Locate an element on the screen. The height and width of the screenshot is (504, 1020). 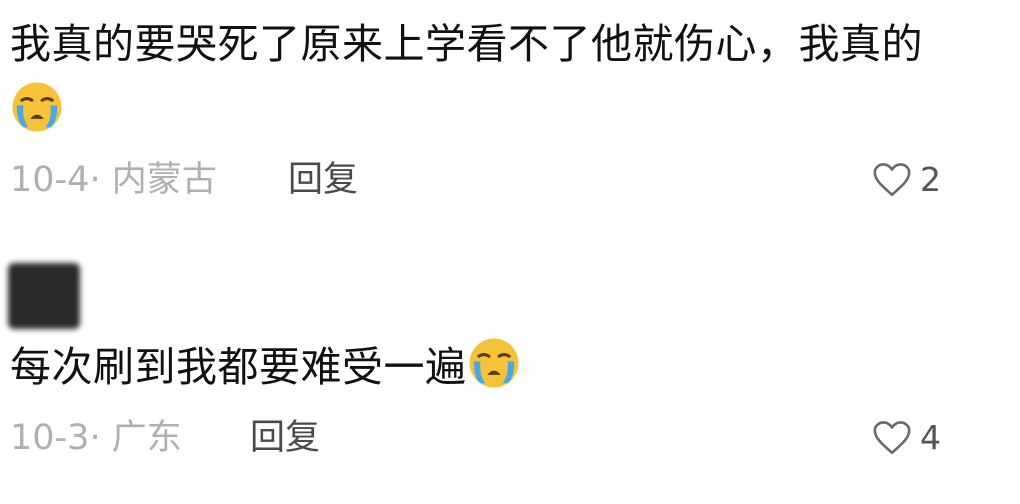
comment-1-emoji-line is located at coordinates (37, 110).